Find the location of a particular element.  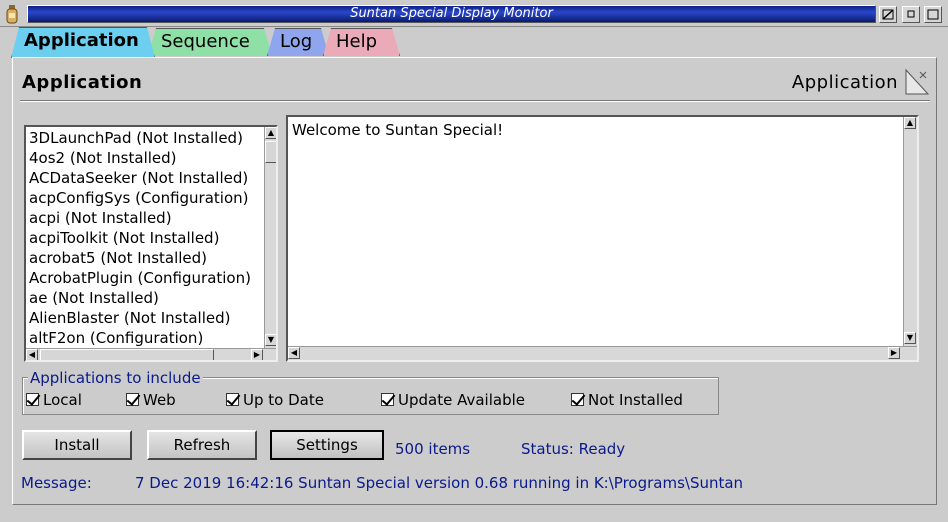

close-button is located at coordinates (933, 14).